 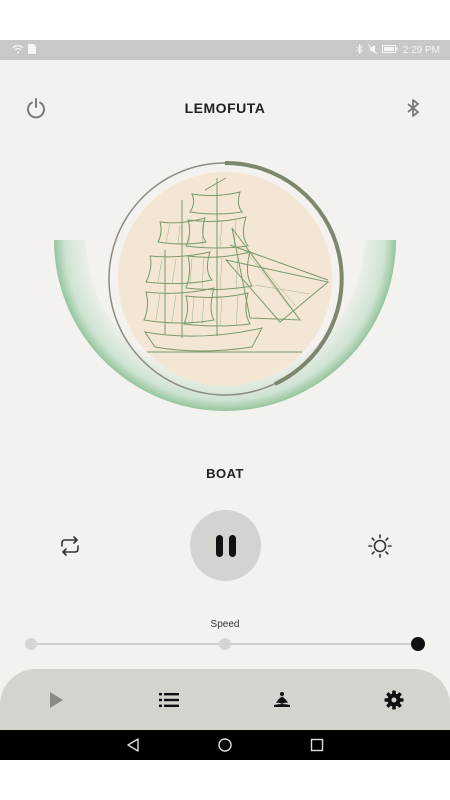 I want to click on lotus-icon, so click(x=282, y=699).